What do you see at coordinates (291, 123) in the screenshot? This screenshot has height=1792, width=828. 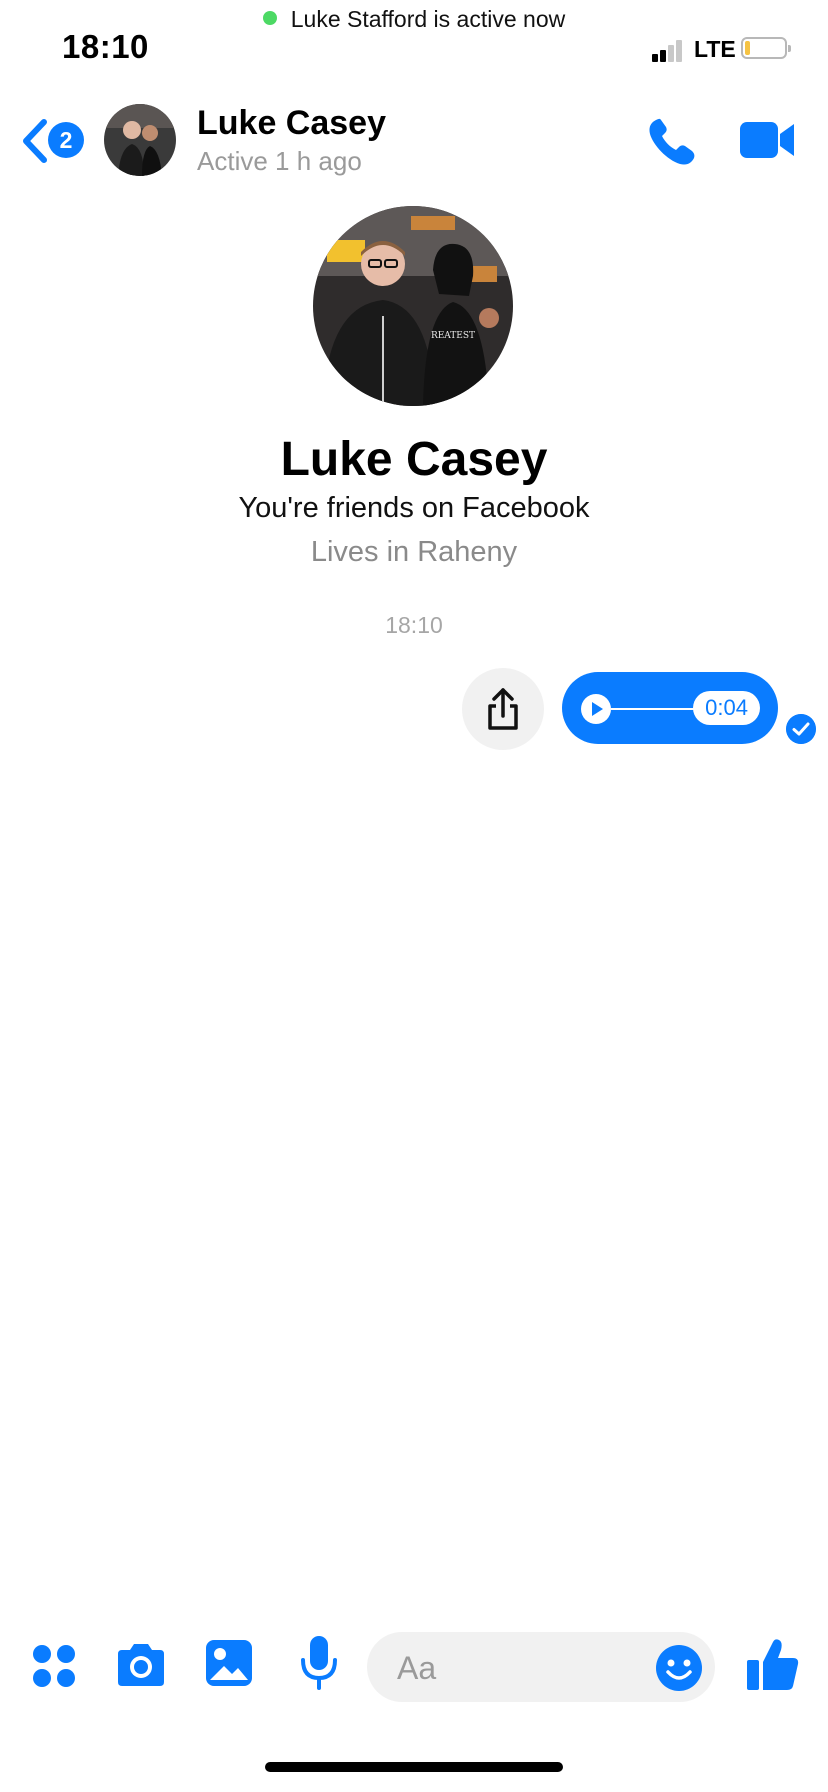 I see `contact-name: Luke Casey` at bounding box center [291, 123].